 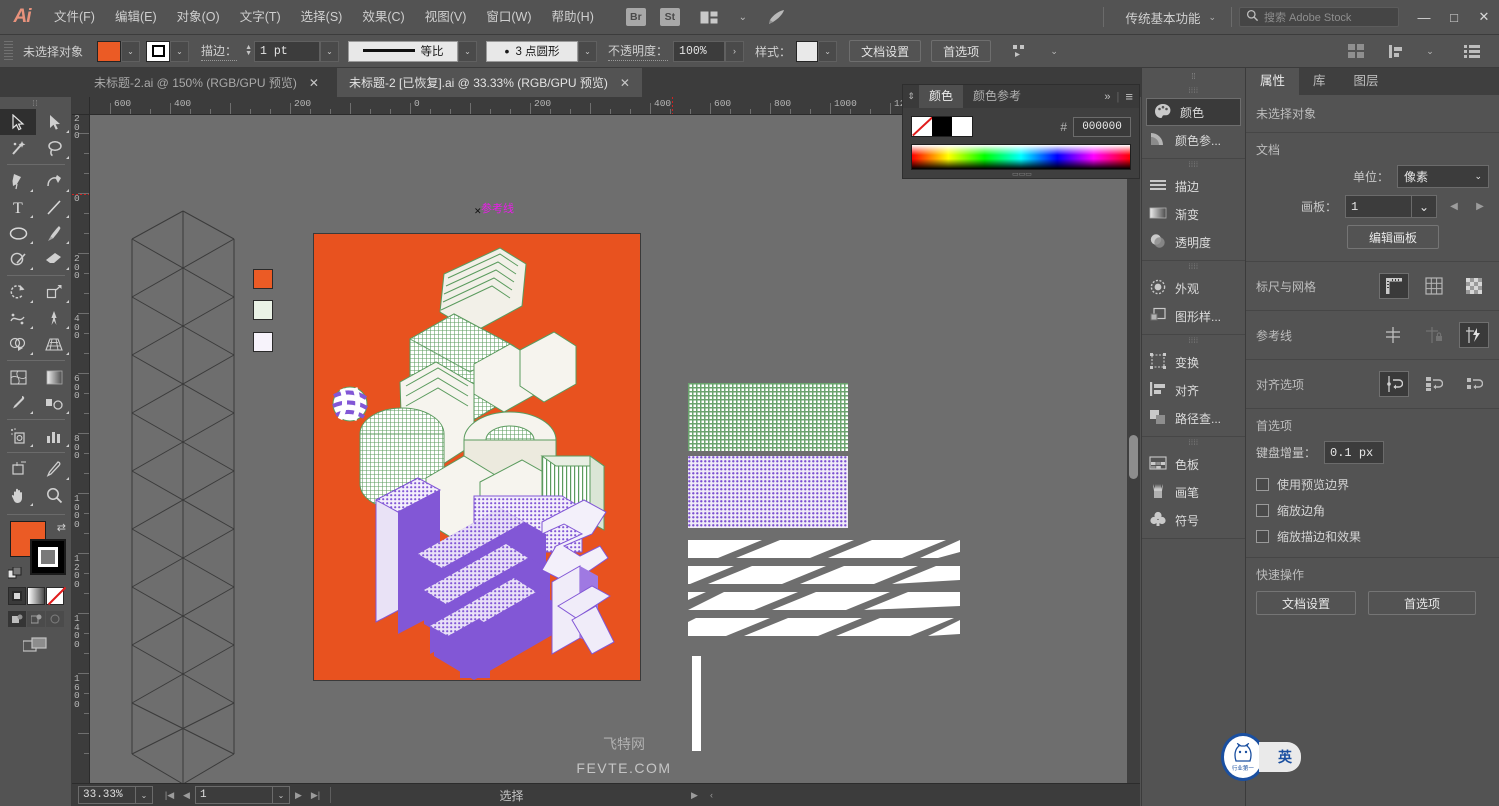 I want to click on opacity-input: 100%, so click(x=699, y=51).